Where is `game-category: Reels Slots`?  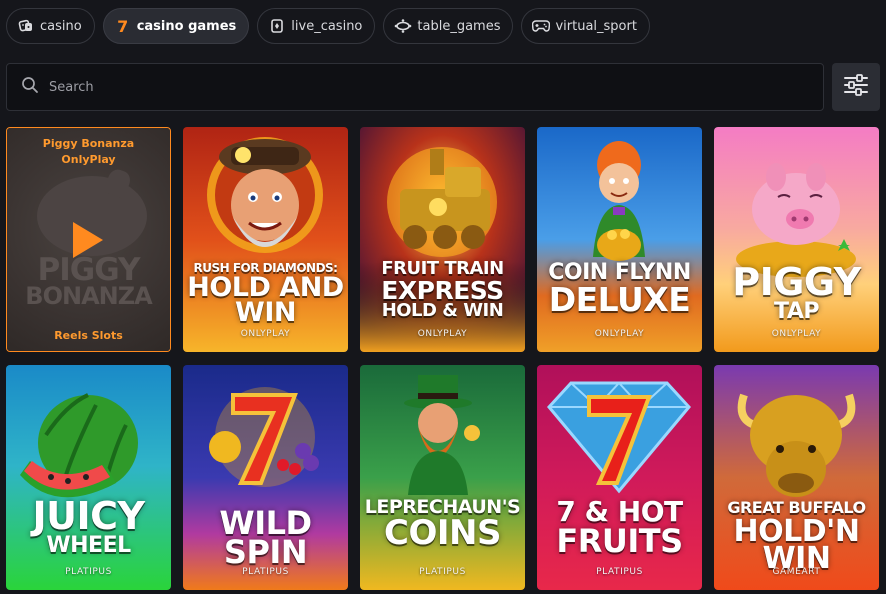
game-category: Reels Slots is located at coordinates (88, 335).